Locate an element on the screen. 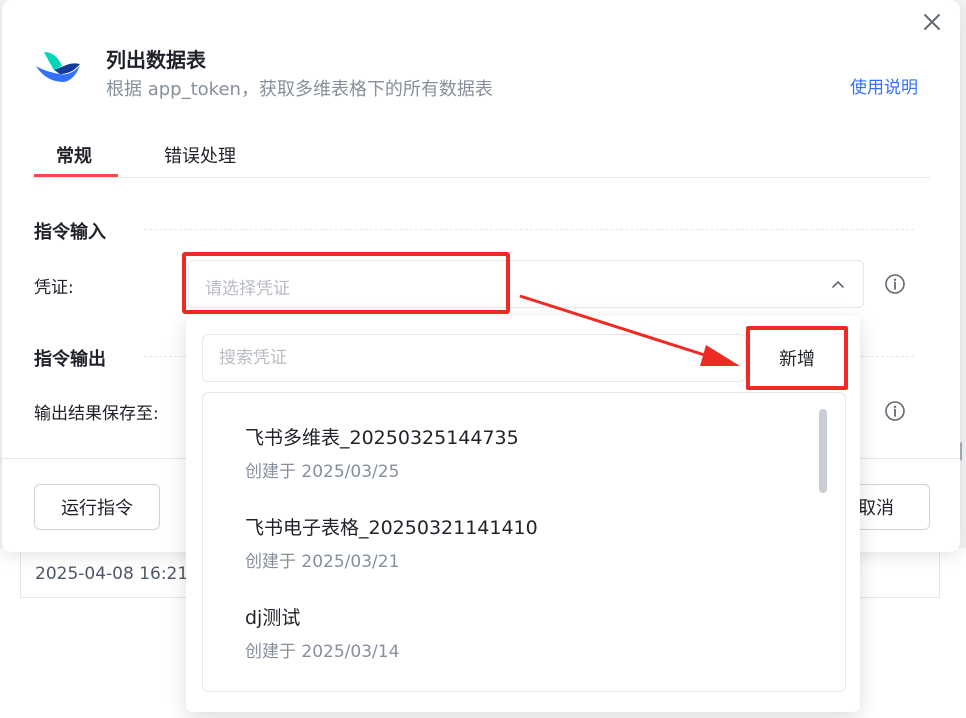  credential-placeholder: 请选择凭证 is located at coordinates (247, 289).